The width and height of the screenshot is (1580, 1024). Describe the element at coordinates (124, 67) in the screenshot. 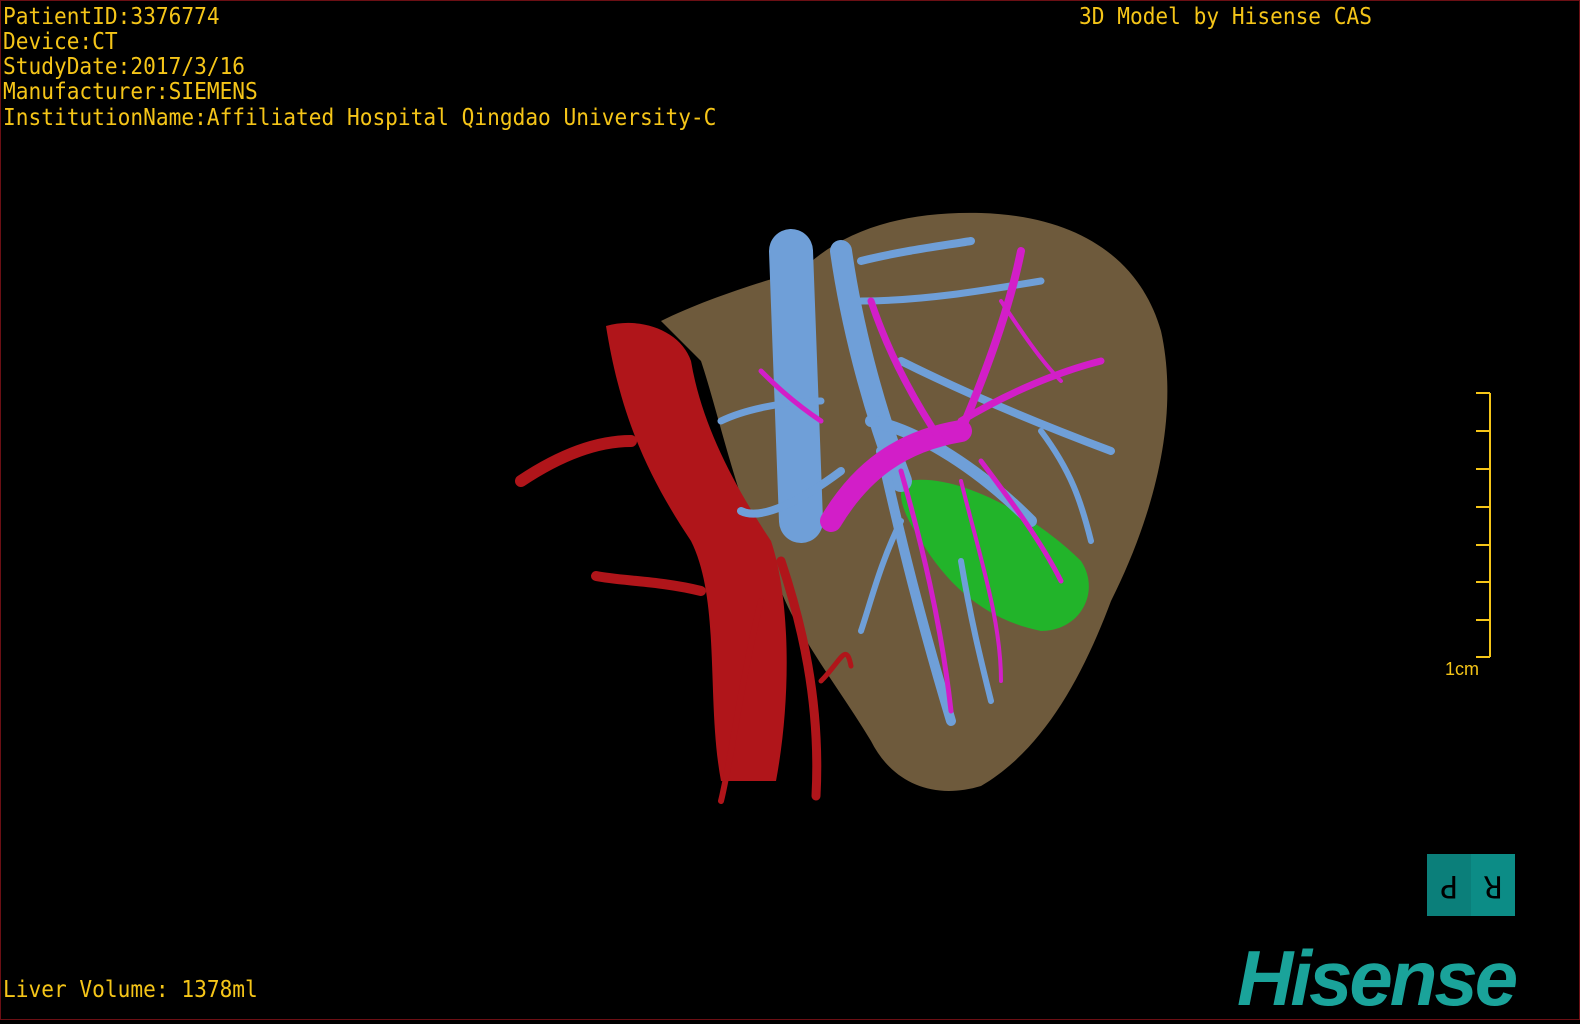

I see `study-date: StudyDate:2017/3/16` at that location.